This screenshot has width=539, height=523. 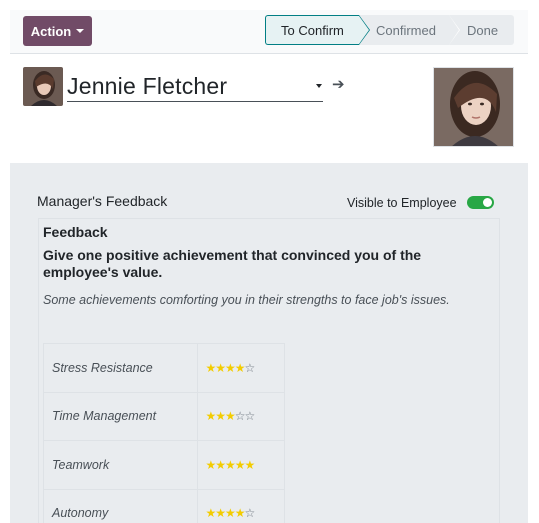 What do you see at coordinates (480, 202) in the screenshot?
I see `visible-to-employee-toggle` at bounding box center [480, 202].